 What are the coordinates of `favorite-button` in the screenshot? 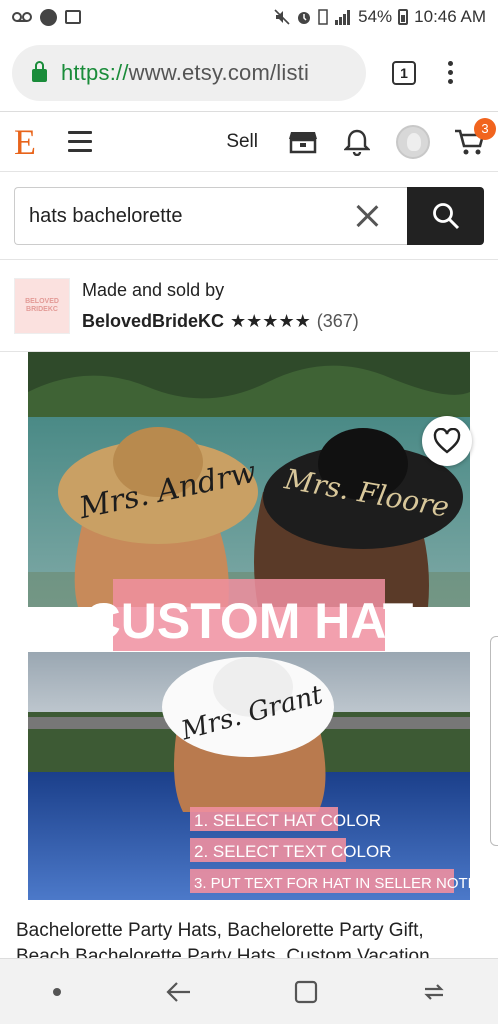 It's located at (447, 441).